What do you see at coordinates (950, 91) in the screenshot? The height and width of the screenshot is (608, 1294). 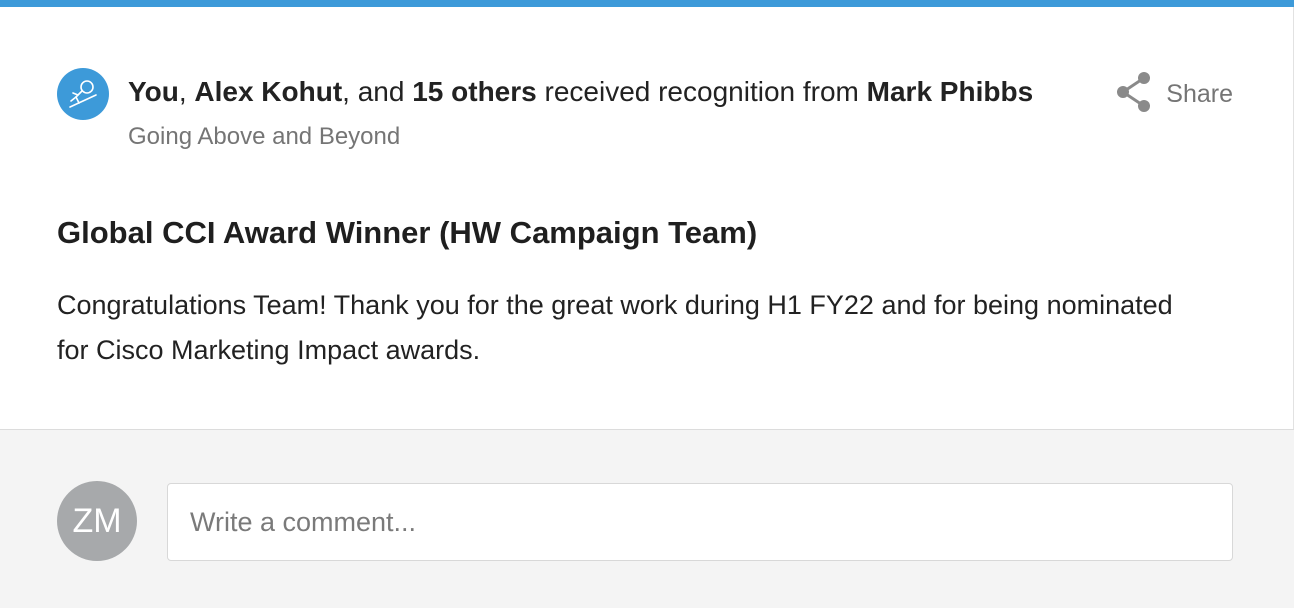 I see `sender-name: Mark Phibbs` at bounding box center [950, 91].